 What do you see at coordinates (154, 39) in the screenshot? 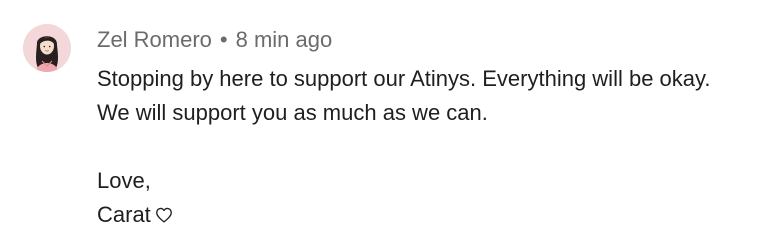
I see `author-name: Zel Romero` at bounding box center [154, 39].